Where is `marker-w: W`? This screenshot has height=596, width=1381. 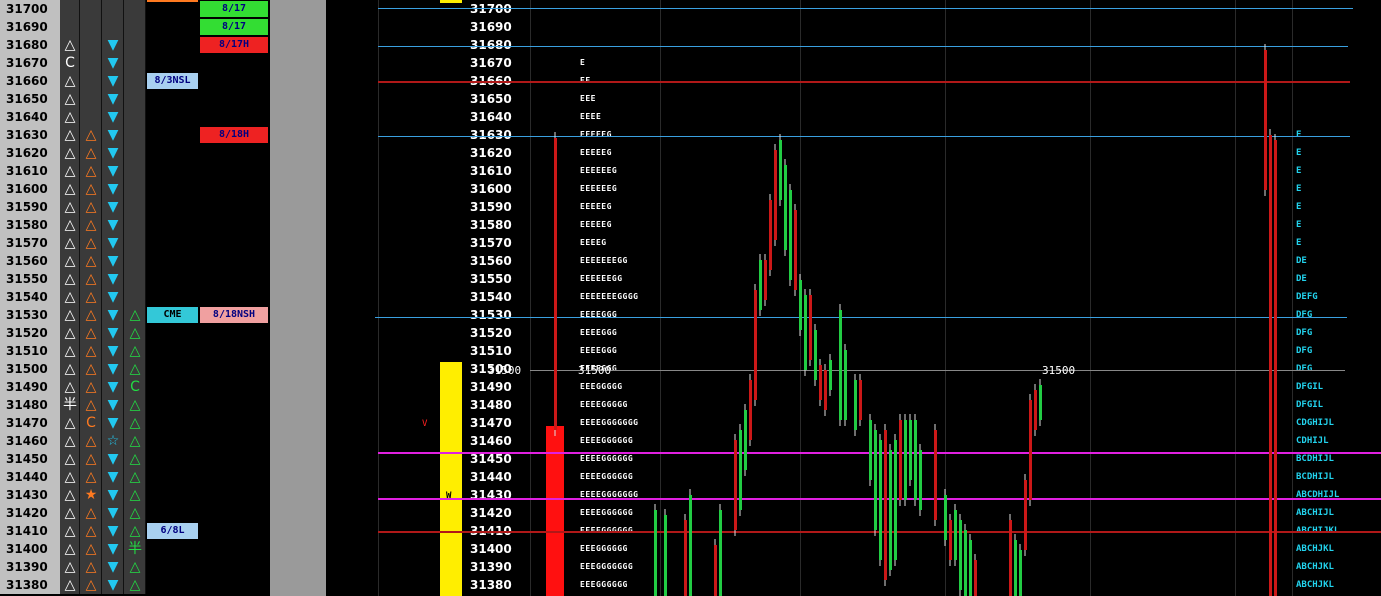 marker-w: W is located at coordinates (449, 496).